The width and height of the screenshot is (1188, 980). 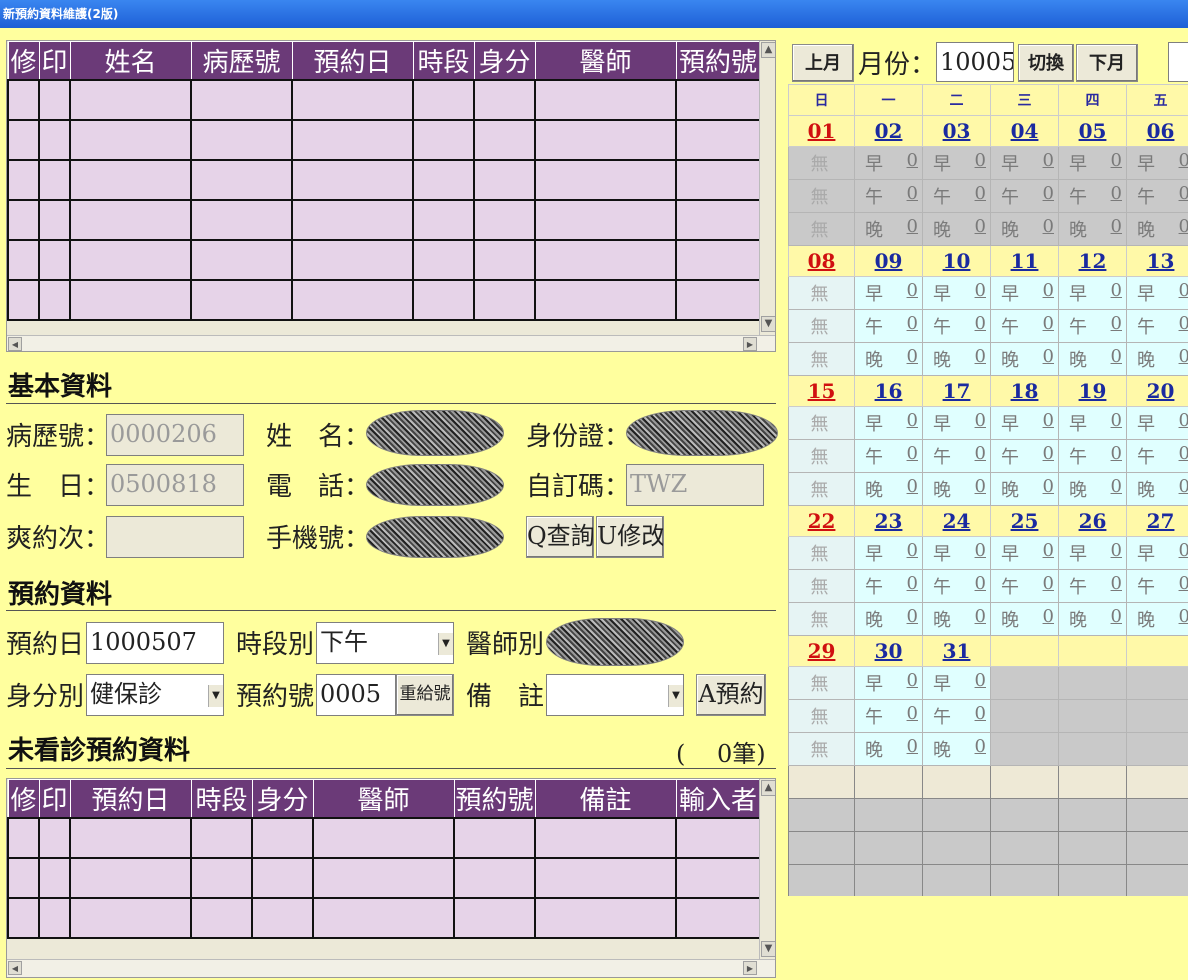 I want to click on next-month-button: 下月, so click(x=1107, y=63).